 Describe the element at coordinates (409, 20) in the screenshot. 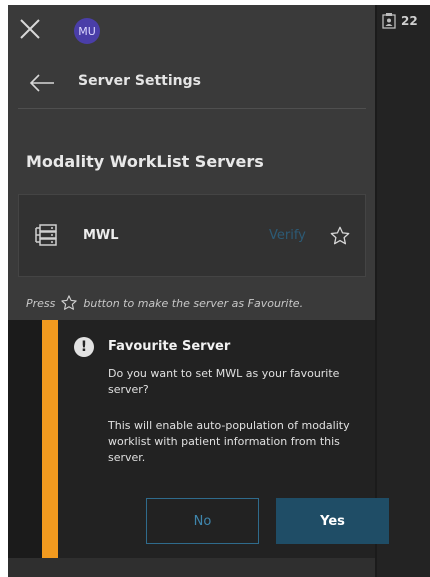

I see `badge-count: 22` at that location.